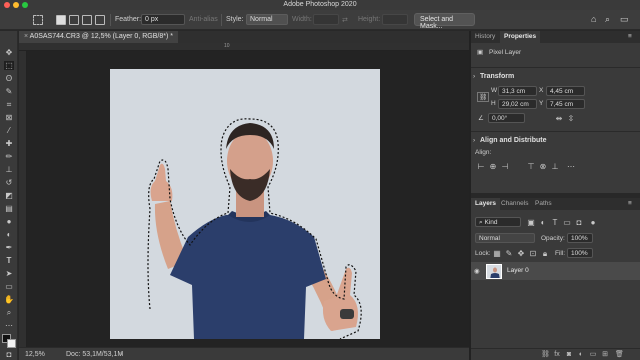 The width and height of the screenshot is (640, 360). I want to click on lock-all-icon: 🔒︎, so click(545, 254).